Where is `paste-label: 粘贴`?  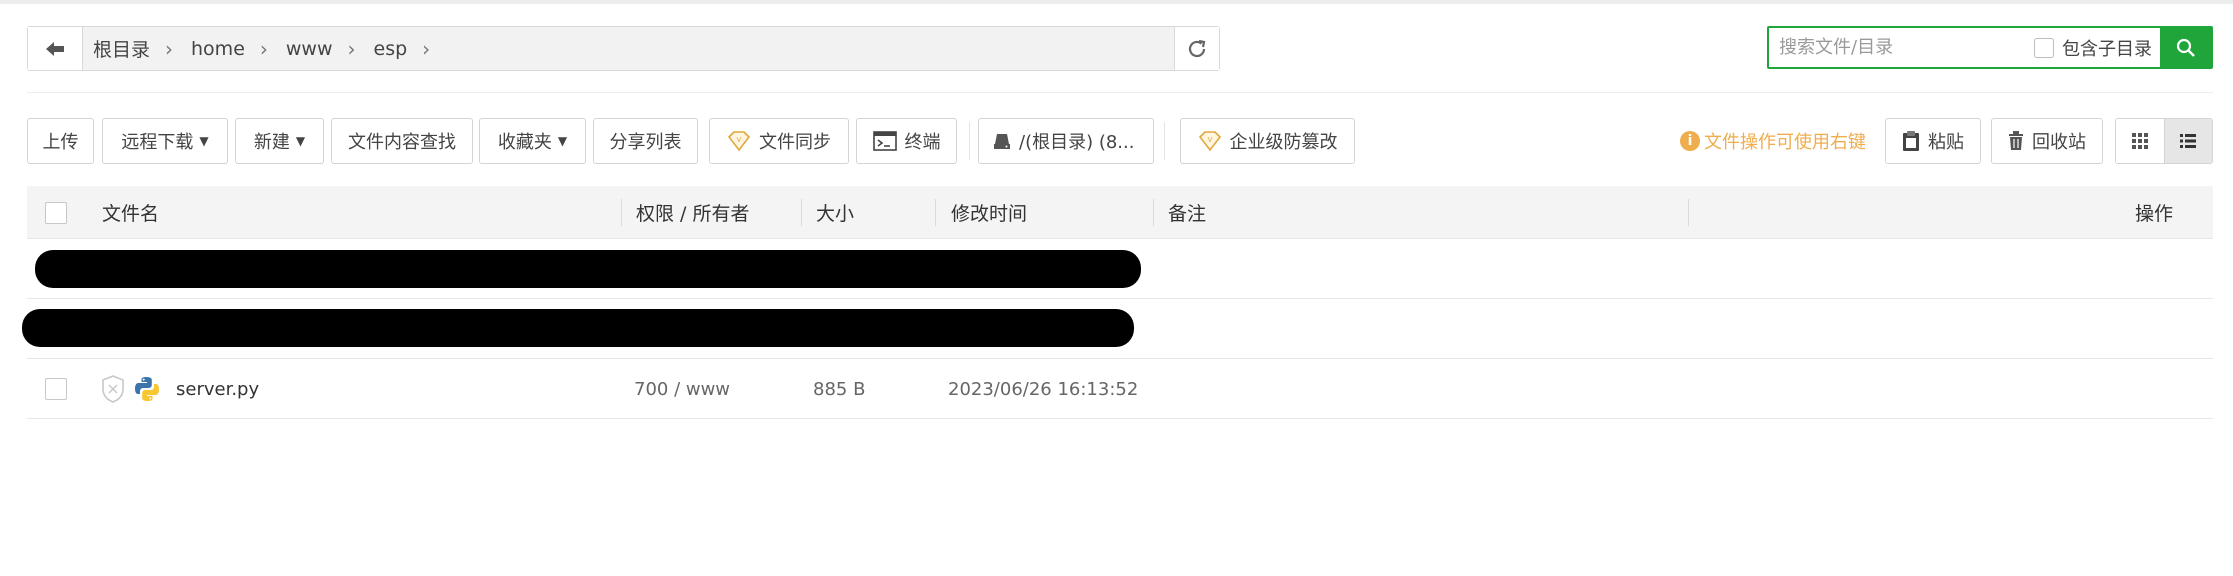
paste-label: 粘贴 is located at coordinates (1946, 142).